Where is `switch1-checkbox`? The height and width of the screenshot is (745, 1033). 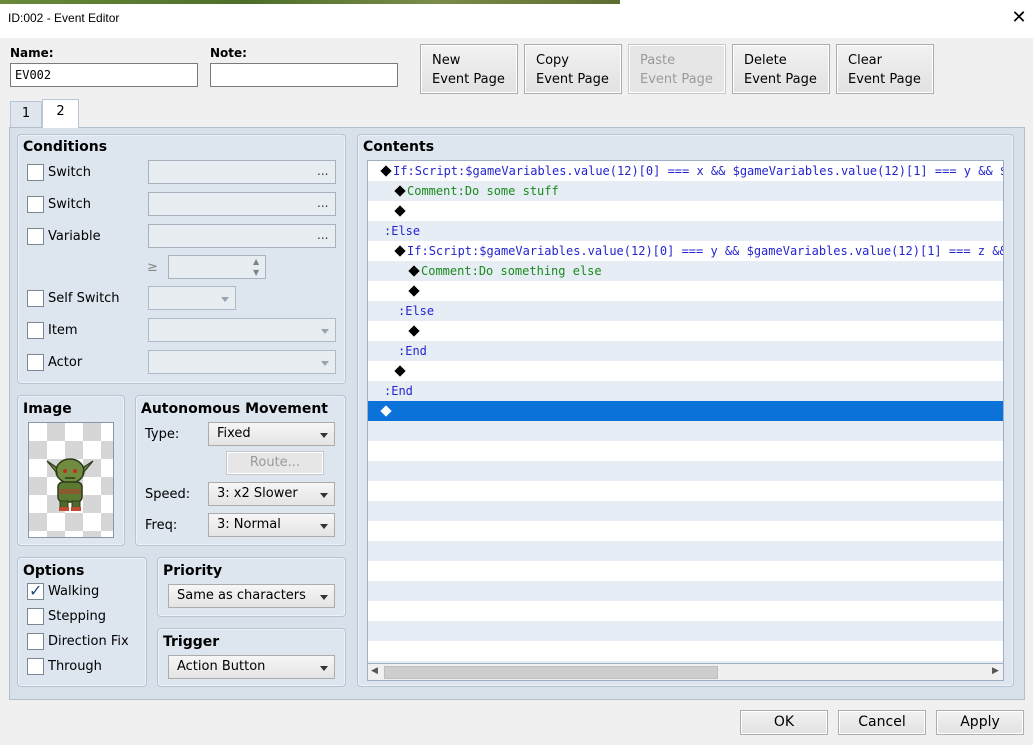 switch1-checkbox is located at coordinates (35, 172).